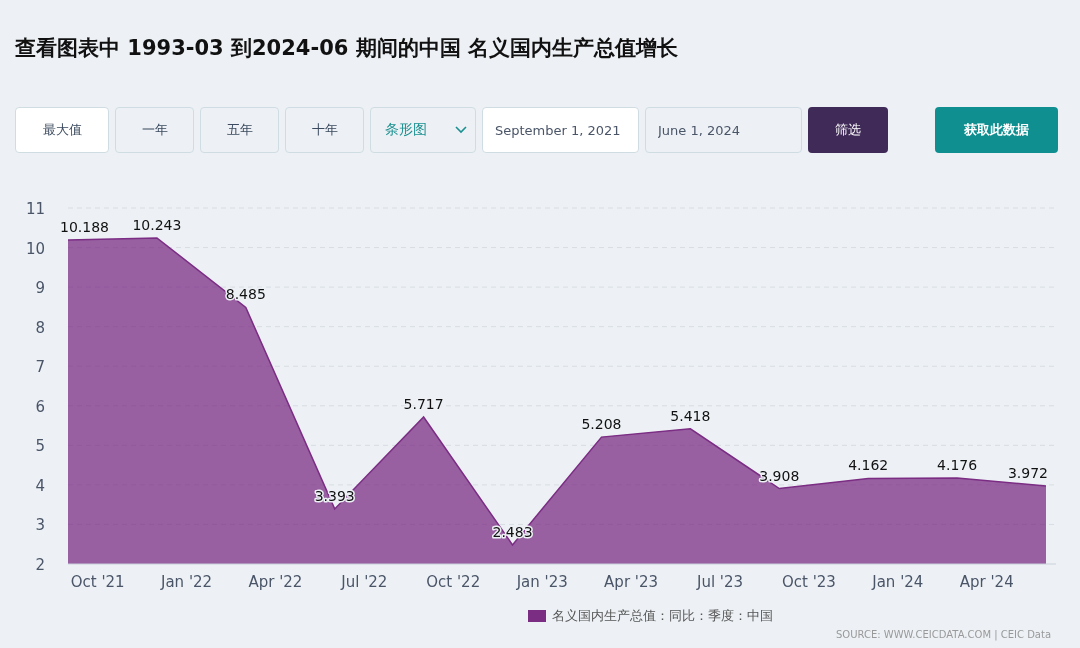  What do you see at coordinates (720, 582) in the screenshot?
I see `x-axis-label: Jul '23` at bounding box center [720, 582].